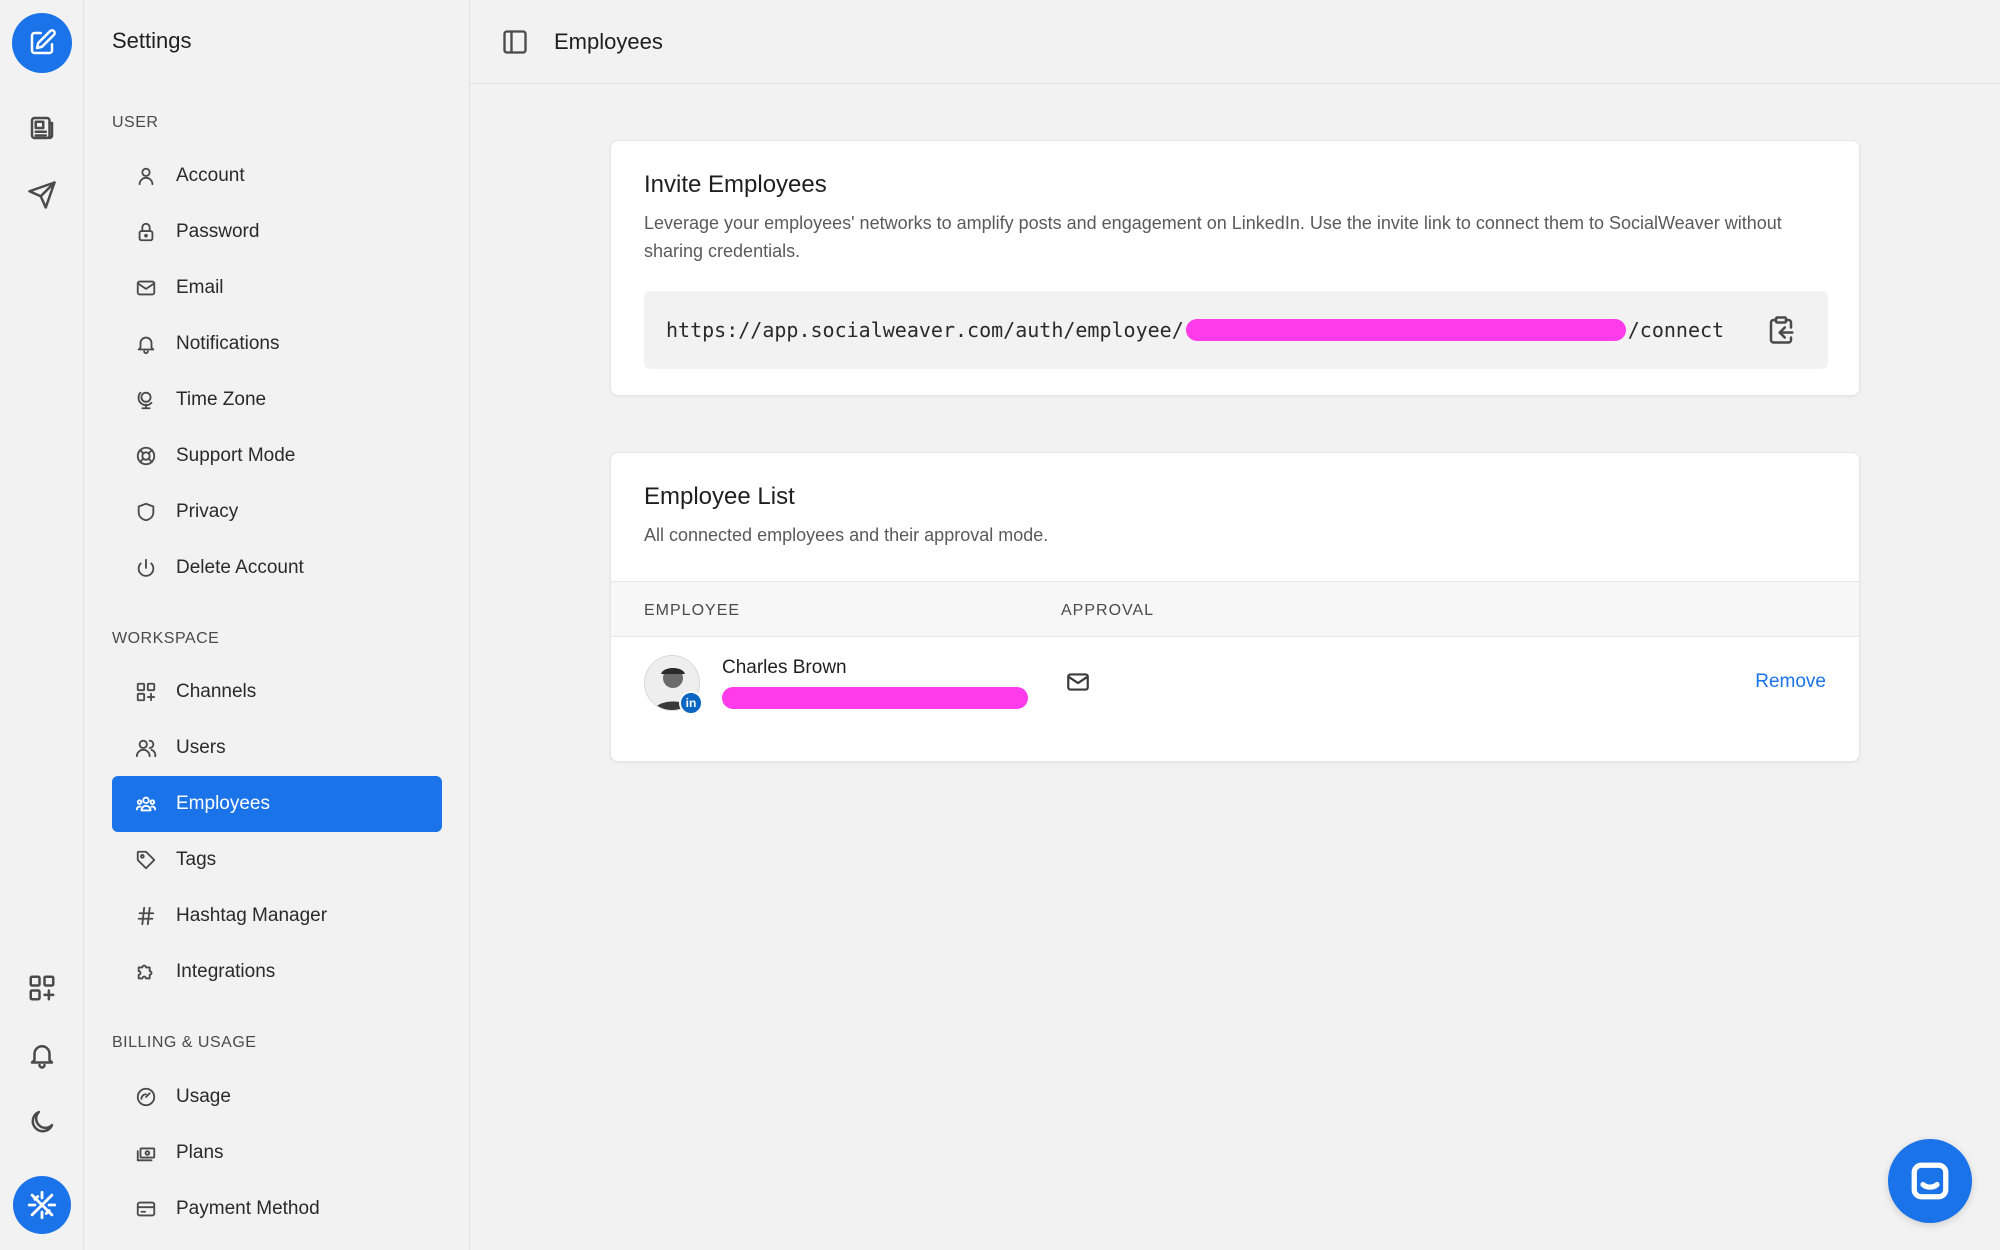  Describe the element at coordinates (228, 343) in the screenshot. I see `sidebar-item-label: Notifications` at that location.